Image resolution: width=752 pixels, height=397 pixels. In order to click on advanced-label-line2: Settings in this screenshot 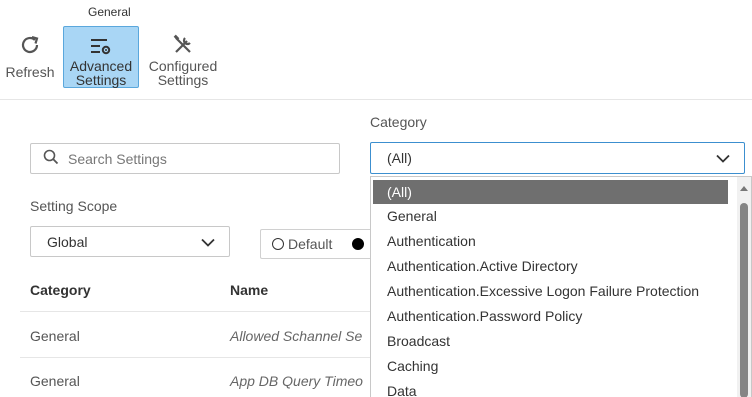, I will do `click(101, 80)`.